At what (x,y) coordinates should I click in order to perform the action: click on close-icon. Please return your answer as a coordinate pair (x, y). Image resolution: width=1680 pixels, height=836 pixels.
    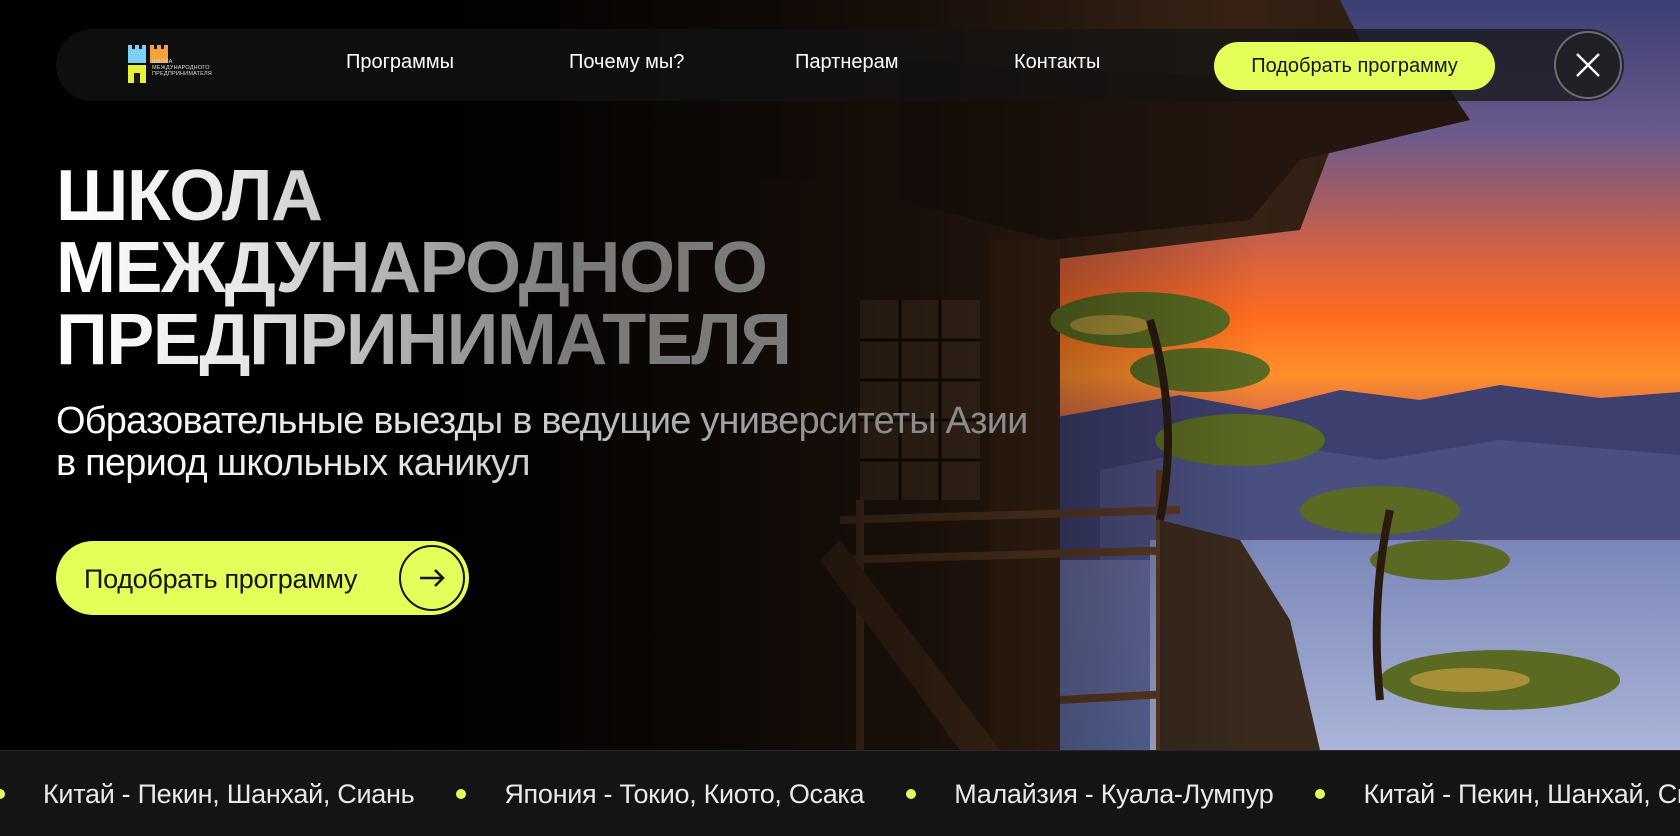
    Looking at the image, I should click on (1588, 65).